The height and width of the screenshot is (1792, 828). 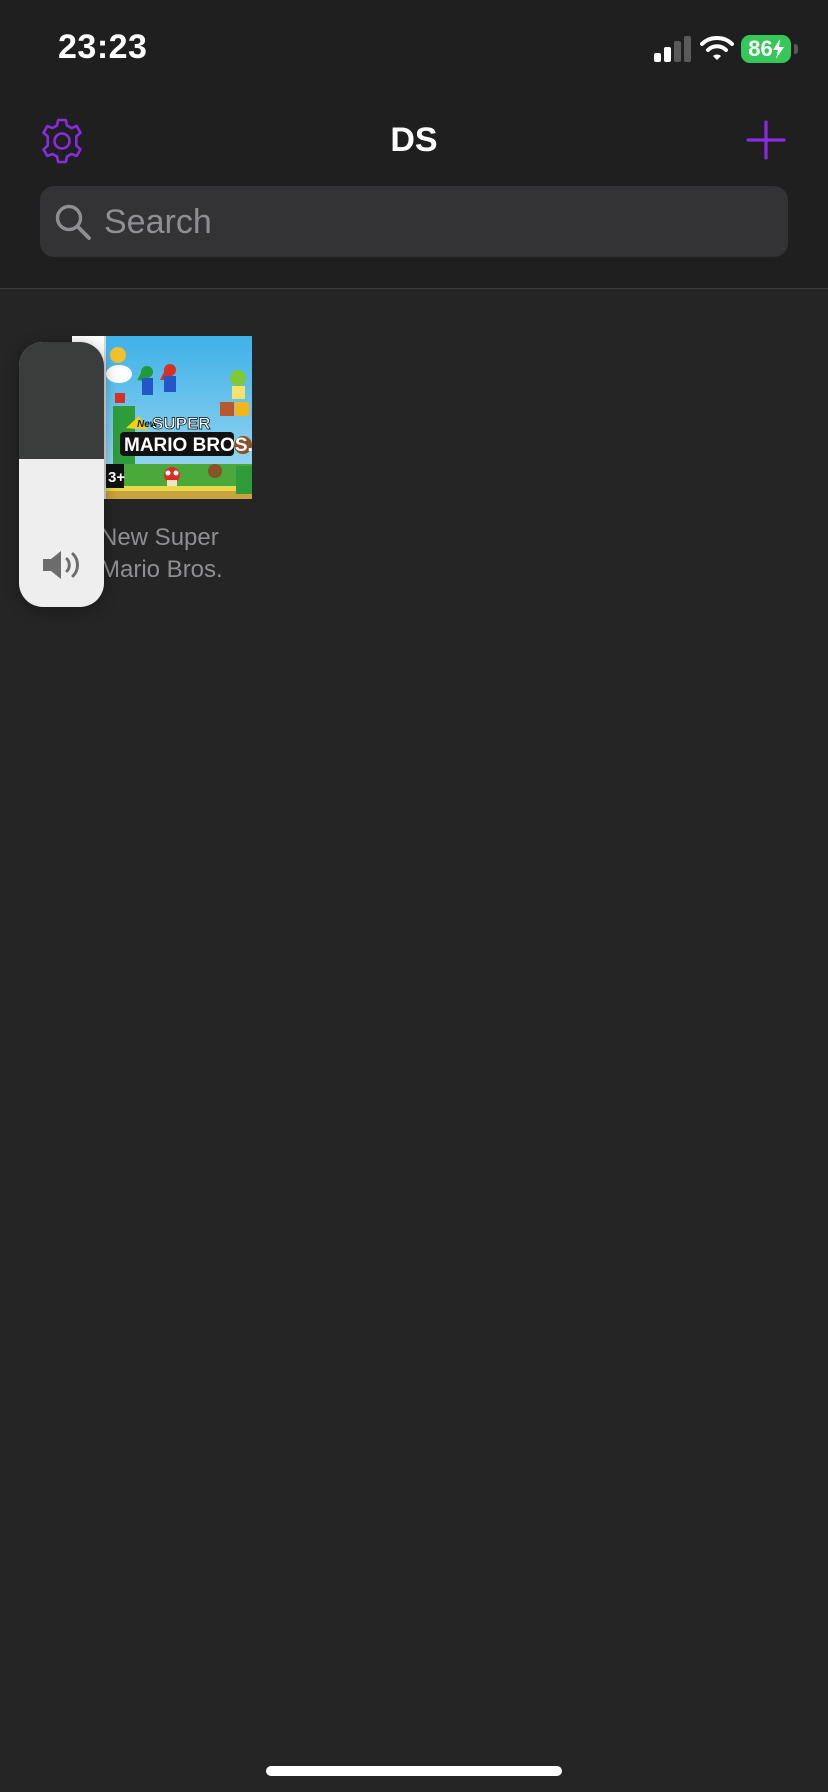 What do you see at coordinates (181, 423) in the screenshot?
I see `box-art-title-line1: SUPER` at bounding box center [181, 423].